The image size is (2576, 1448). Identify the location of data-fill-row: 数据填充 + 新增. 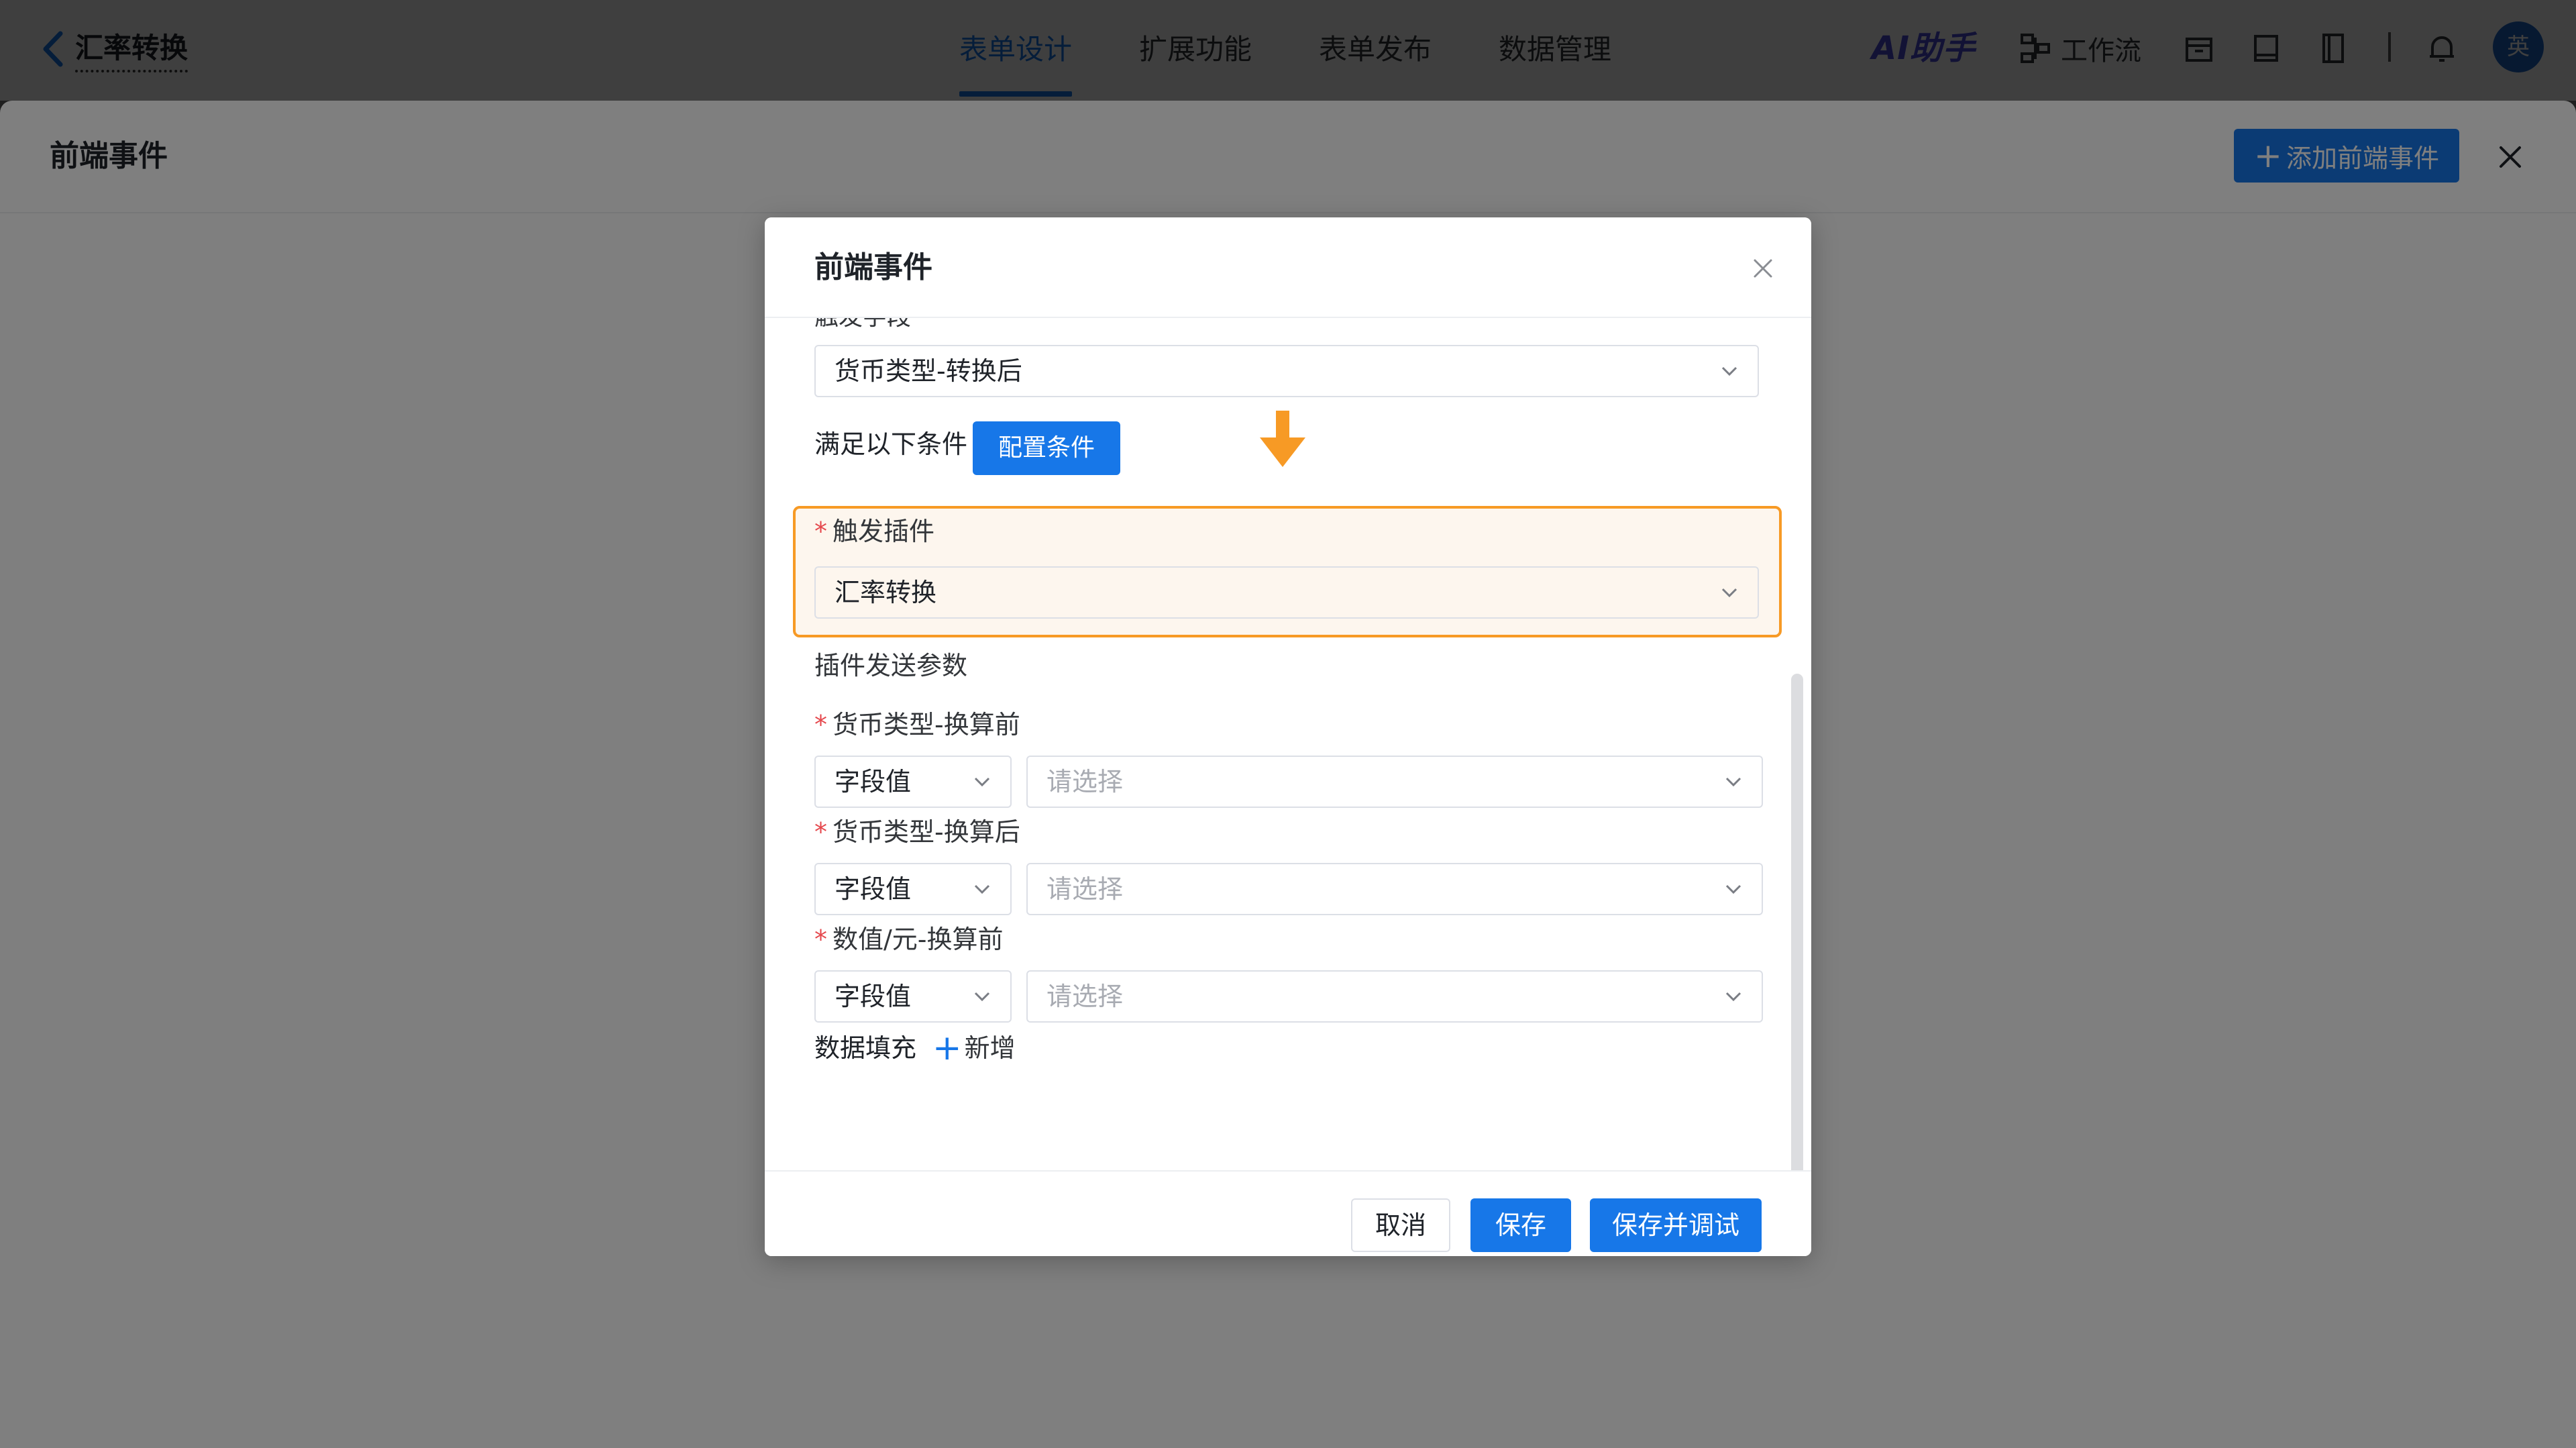
(915, 1048).